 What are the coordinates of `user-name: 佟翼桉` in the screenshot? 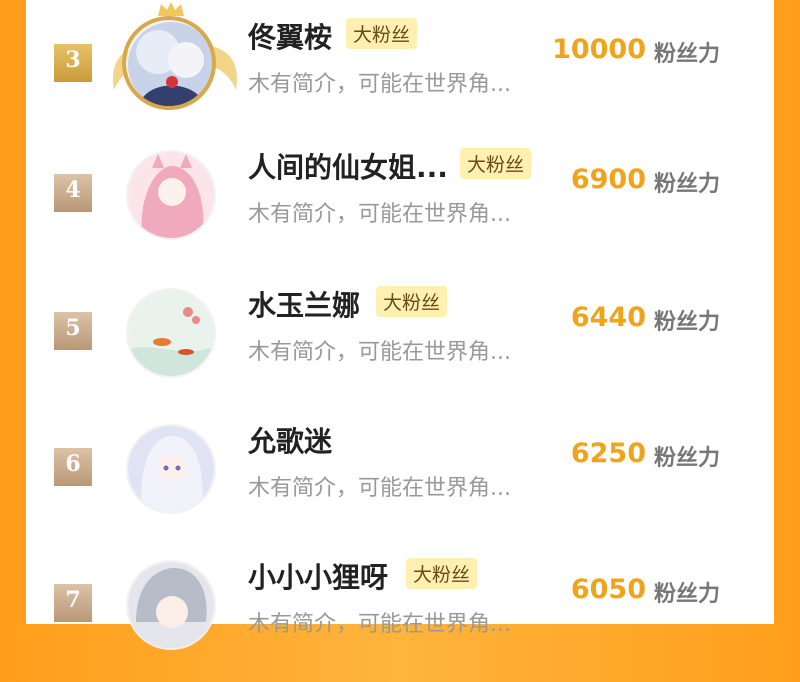 It's located at (290, 36).